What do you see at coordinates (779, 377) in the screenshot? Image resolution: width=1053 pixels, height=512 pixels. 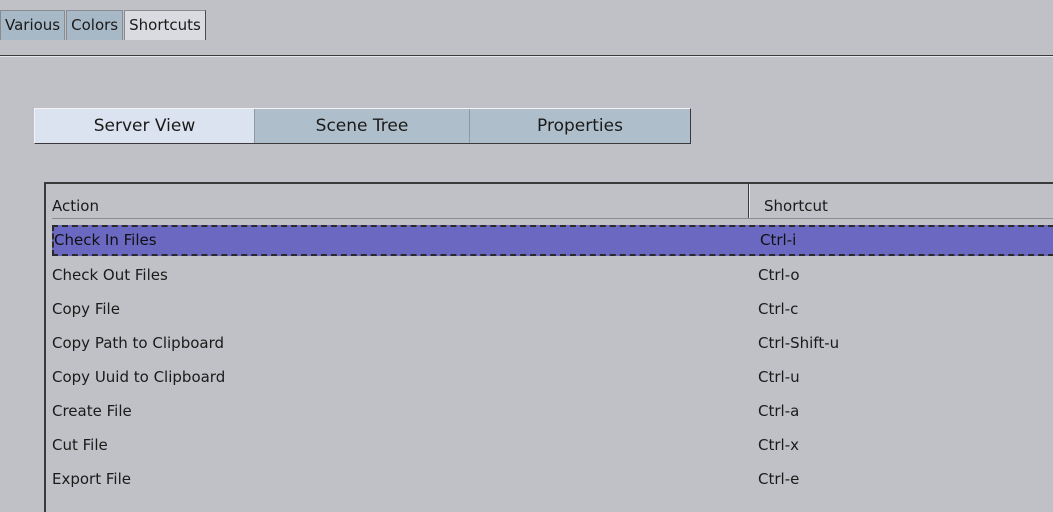 I see `shortcut-cell: Ctrl-u` at bounding box center [779, 377].